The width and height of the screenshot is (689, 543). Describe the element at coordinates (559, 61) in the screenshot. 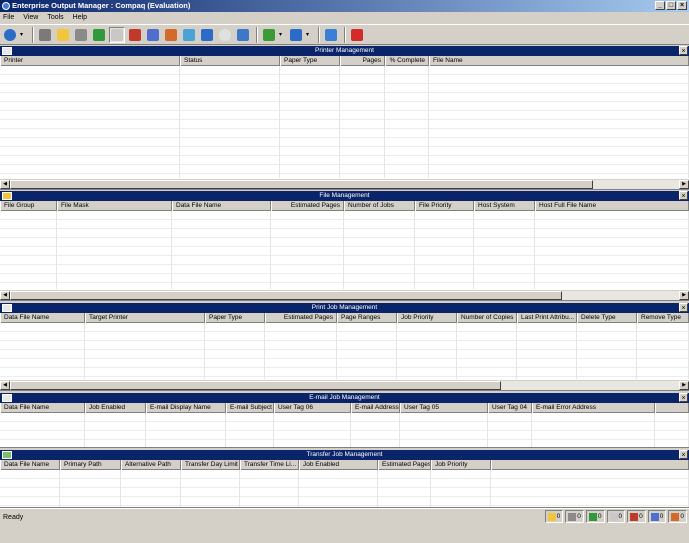

I see `column-header-file-name: File Name` at that location.